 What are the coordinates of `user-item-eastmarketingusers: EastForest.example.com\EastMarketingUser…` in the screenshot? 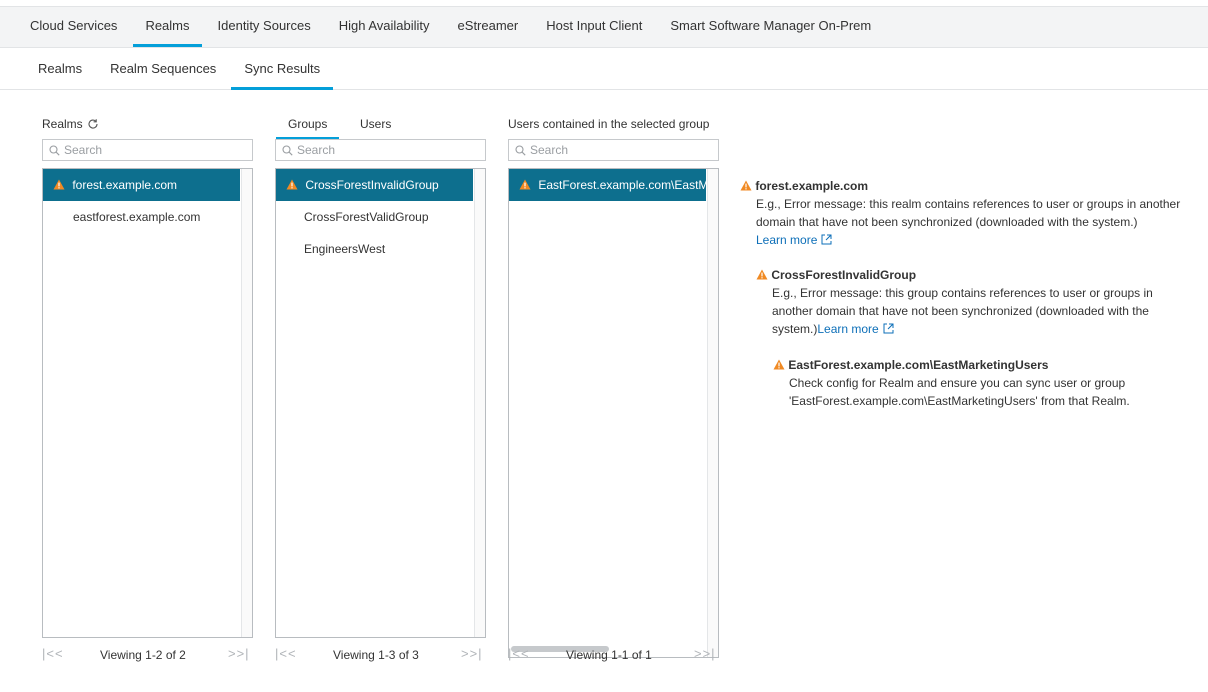 It's located at (607, 185).